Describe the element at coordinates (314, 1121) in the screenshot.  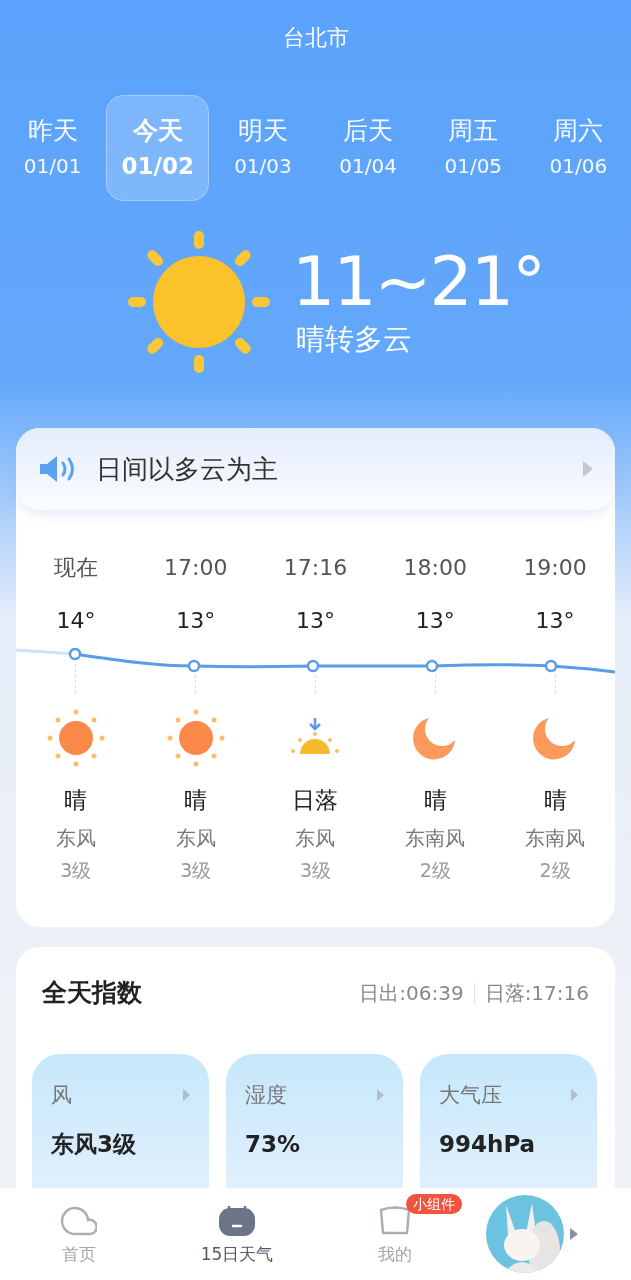
I see `index-tile: 湿度 73%` at that location.